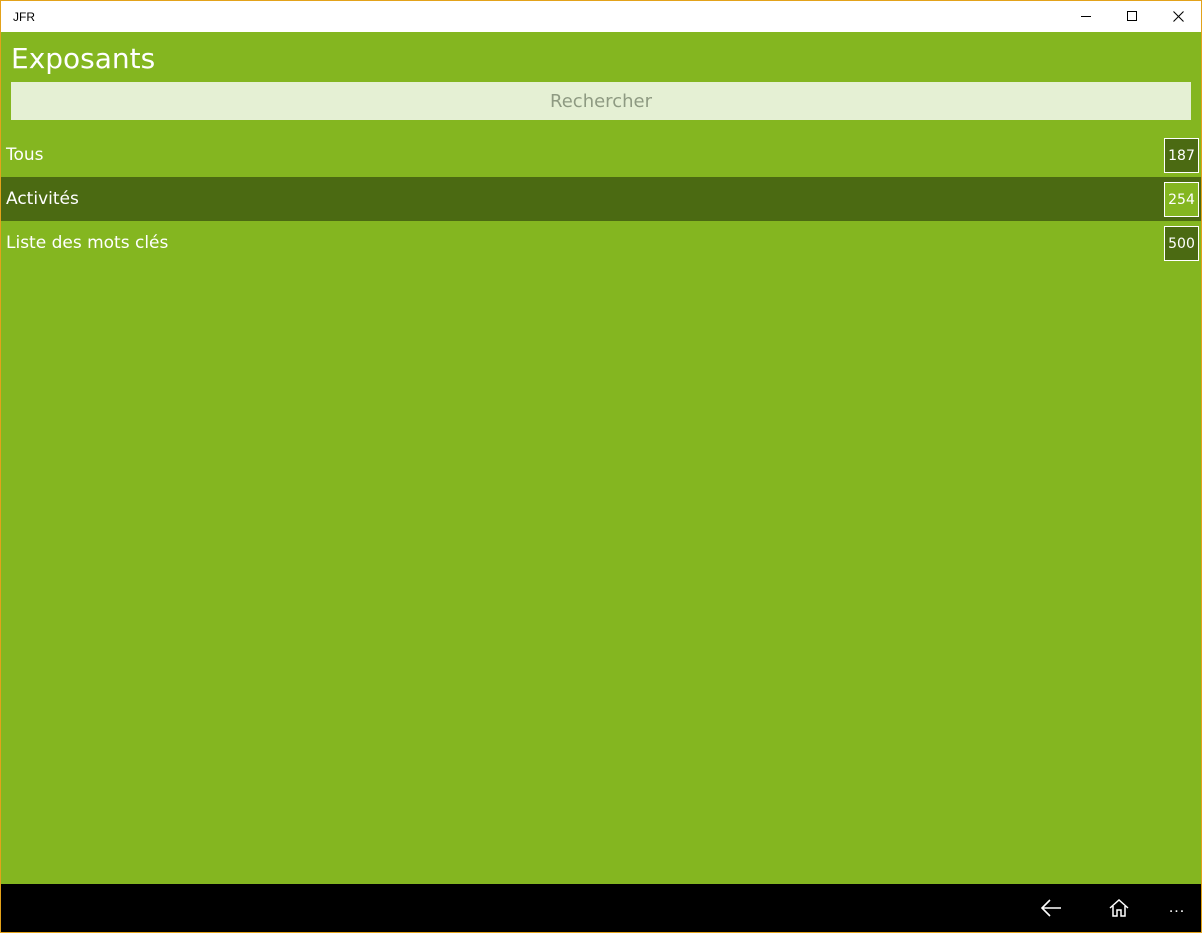 This screenshot has width=1202, height=933. Describe the element at coordinates (87, 243) in the screenshot. I see `list-item-label: Liste des mots clés` at that location.